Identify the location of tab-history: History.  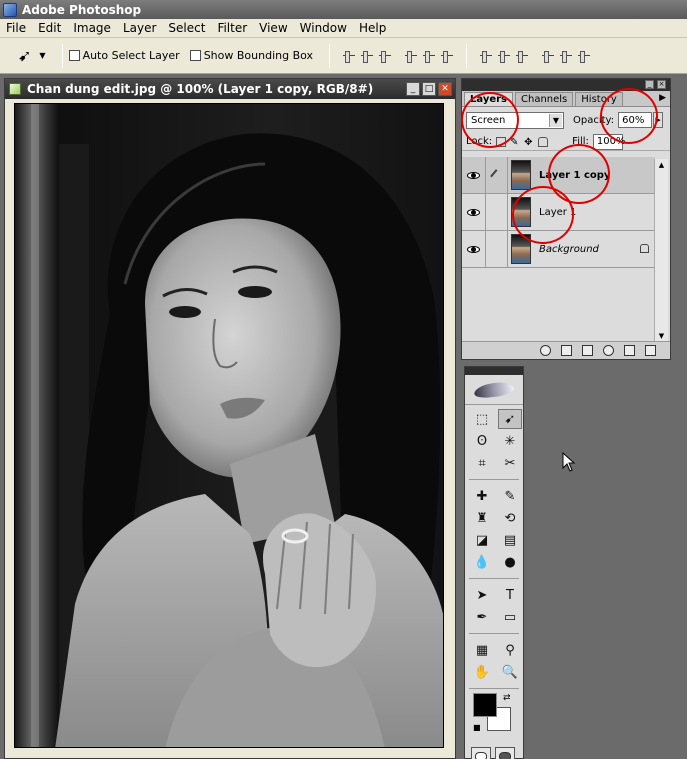
(599, 99).